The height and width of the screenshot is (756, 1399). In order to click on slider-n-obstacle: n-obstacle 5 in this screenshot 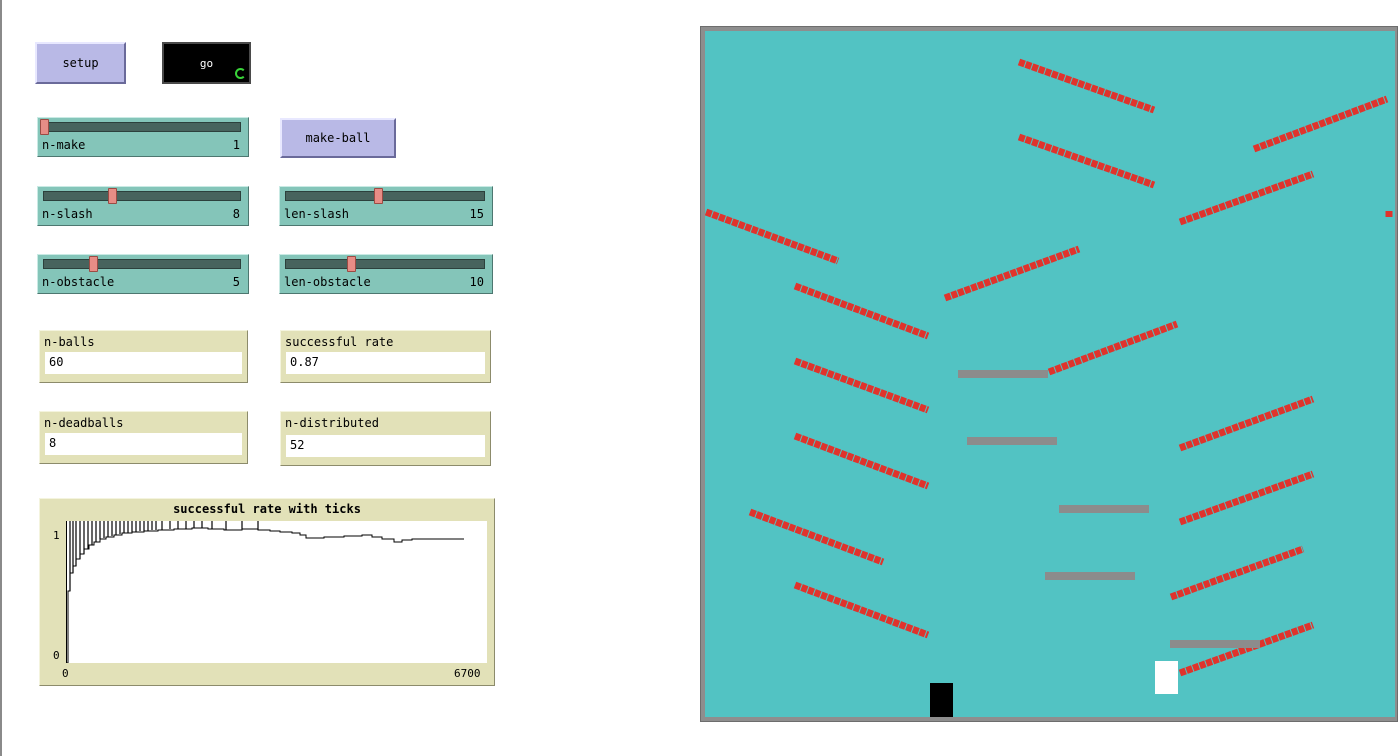, I will do `click(143, 274)`.